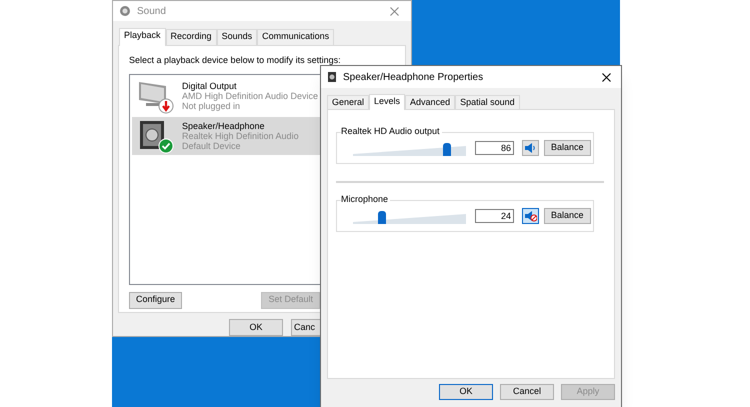 Image resolution: width=750 pixels, height=407 pixels. Describe the element at coordinates (209, 85) in the screenshot. I see `device-name: Digital Output` at that location.